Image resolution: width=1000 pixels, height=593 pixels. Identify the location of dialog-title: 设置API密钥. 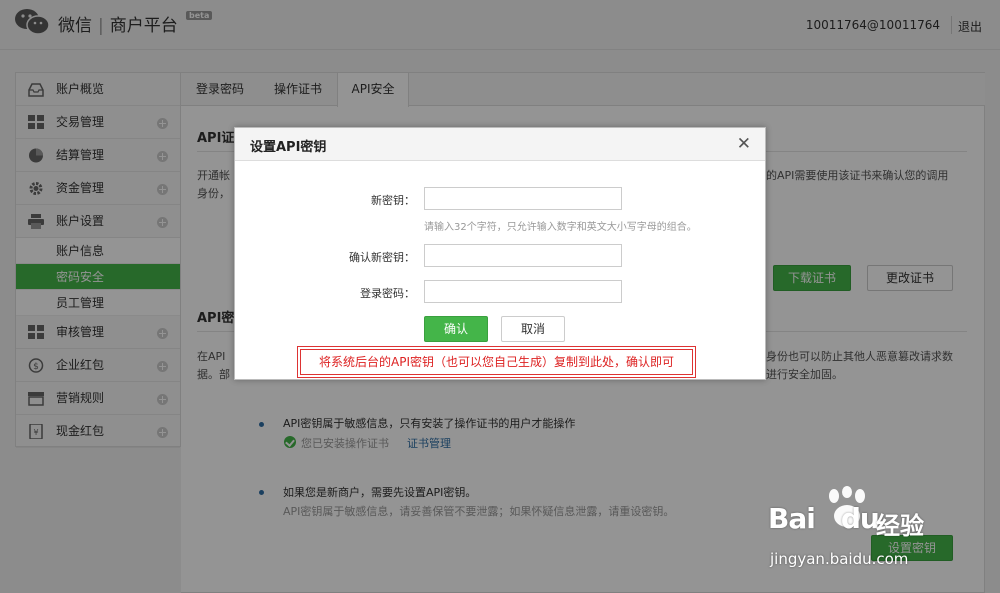
(288, 147).